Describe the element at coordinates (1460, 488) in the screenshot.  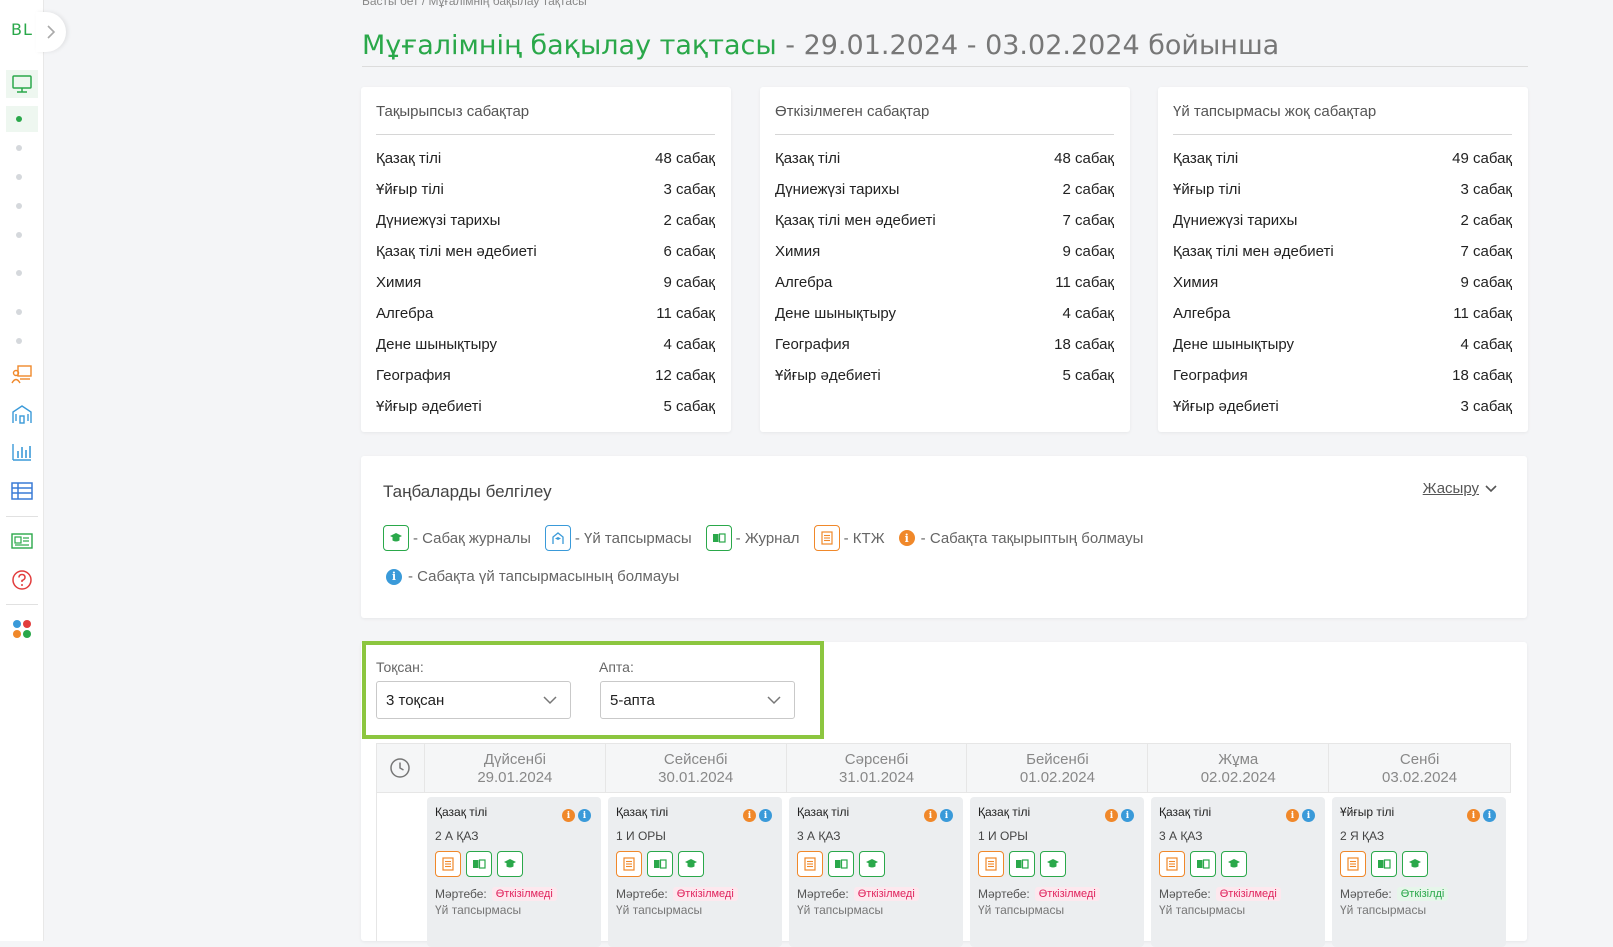
I see `hide-legend-button: Жасыру` at that location.